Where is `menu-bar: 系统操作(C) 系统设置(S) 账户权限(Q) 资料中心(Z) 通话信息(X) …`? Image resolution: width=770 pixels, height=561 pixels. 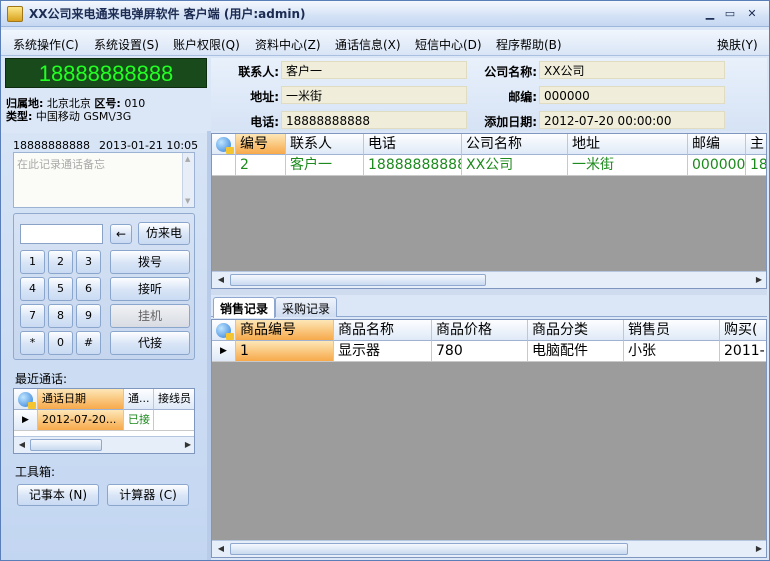 menu-bar: 系统操作(C) 系统设置(S) 账户权限(Q) 资料中心(Z) 通话信息(X) … is located at coordinates (385, 43).